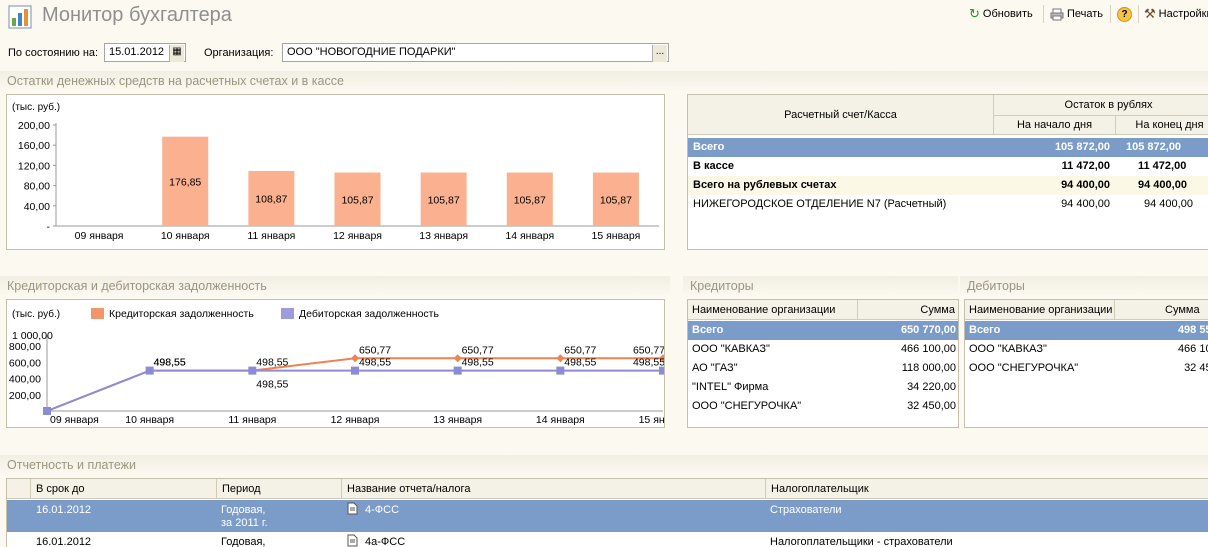  I want to click on row-end: 11 472,00, so click(1162, 166).